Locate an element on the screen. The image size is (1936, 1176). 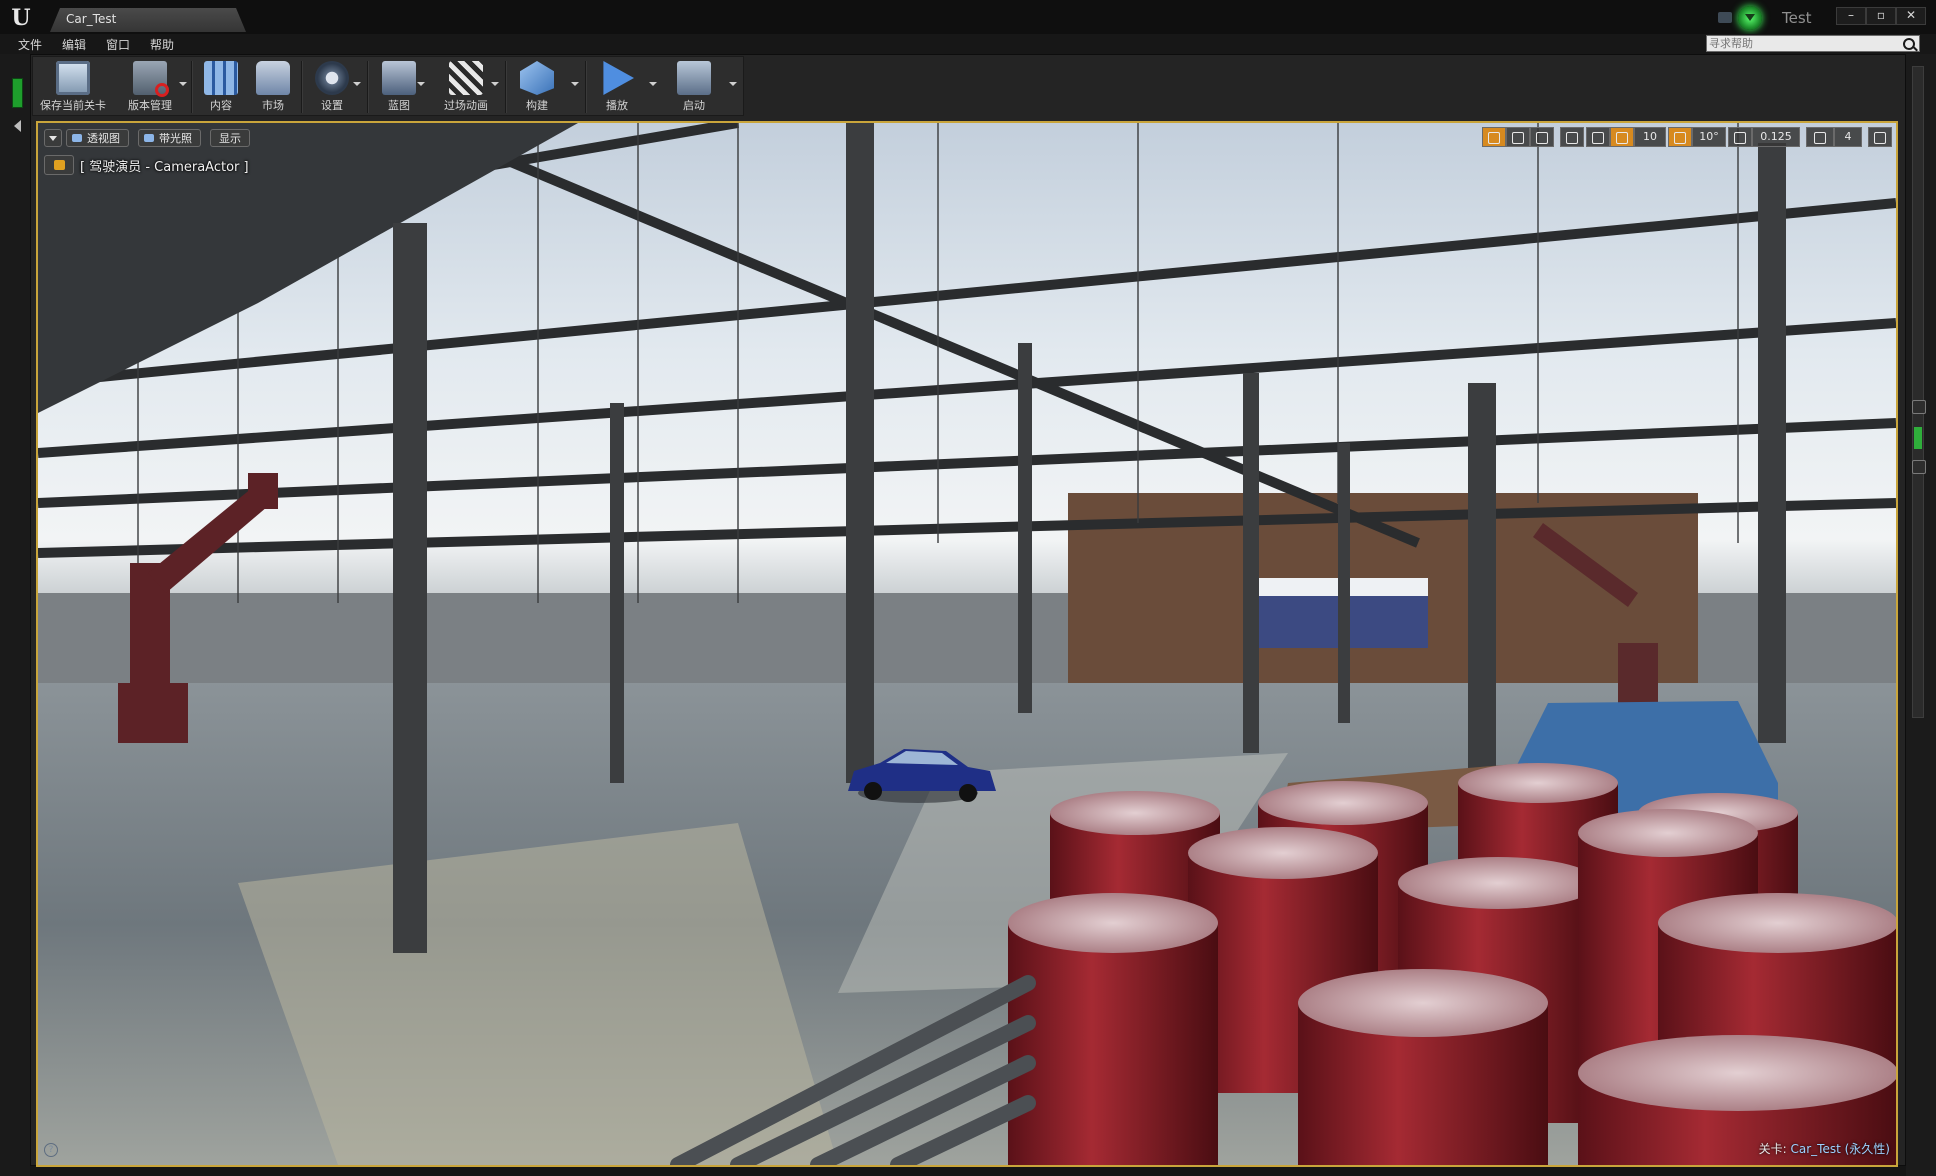
save-current-level-button: 保存当前关卡 is located at coordinates (73, 86).